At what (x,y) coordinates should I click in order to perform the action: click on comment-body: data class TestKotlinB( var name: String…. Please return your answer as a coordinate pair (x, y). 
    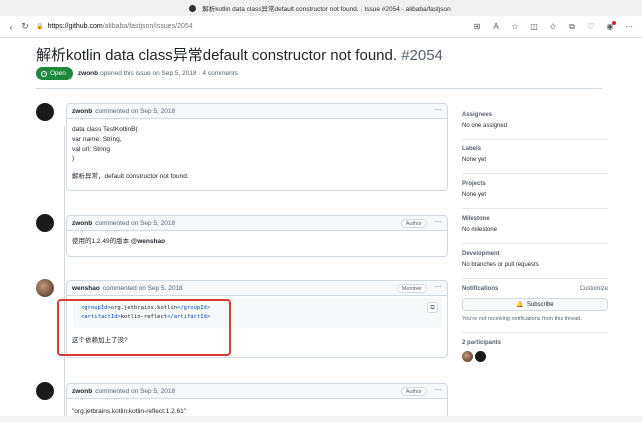
    Looking at the image, I should click on (257, 153).